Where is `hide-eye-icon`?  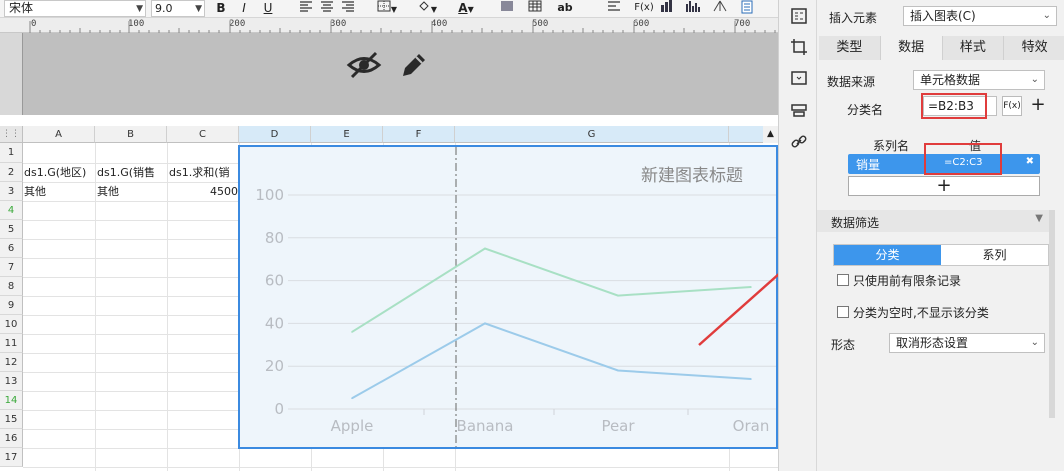
hide-eye-icon is located at coordinates (364, 66).